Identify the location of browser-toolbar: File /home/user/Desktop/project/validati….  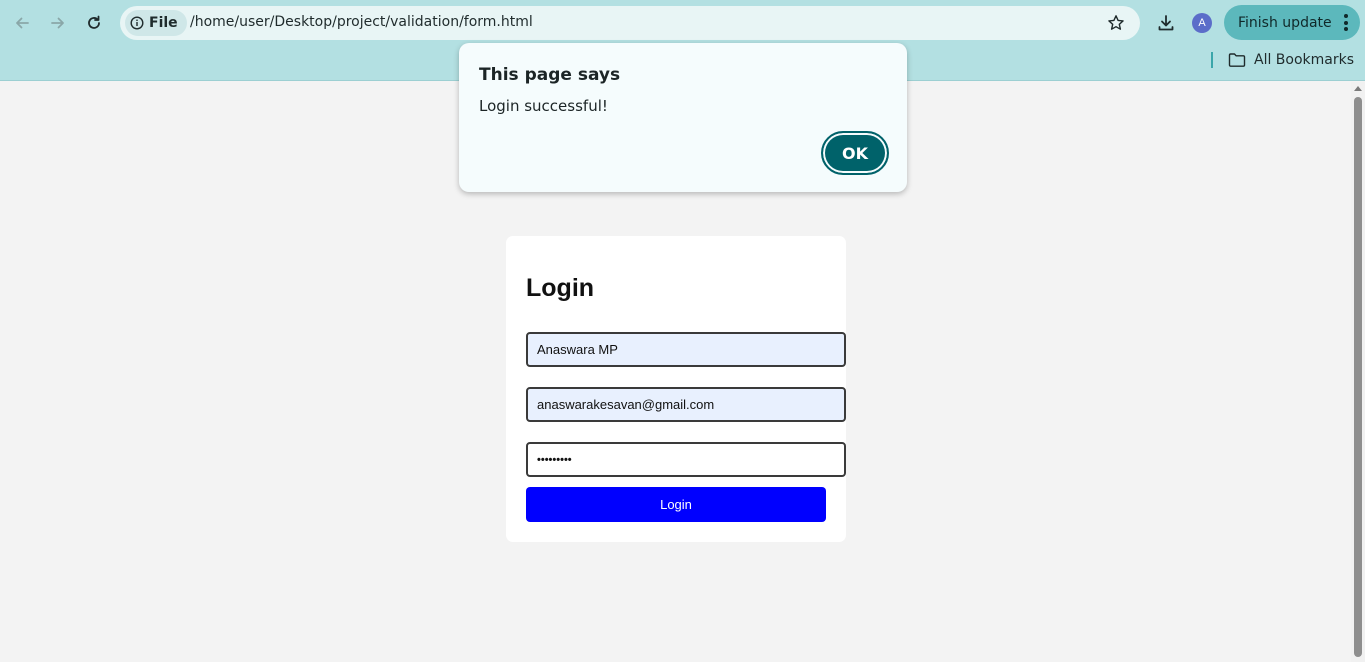
(682, 23).